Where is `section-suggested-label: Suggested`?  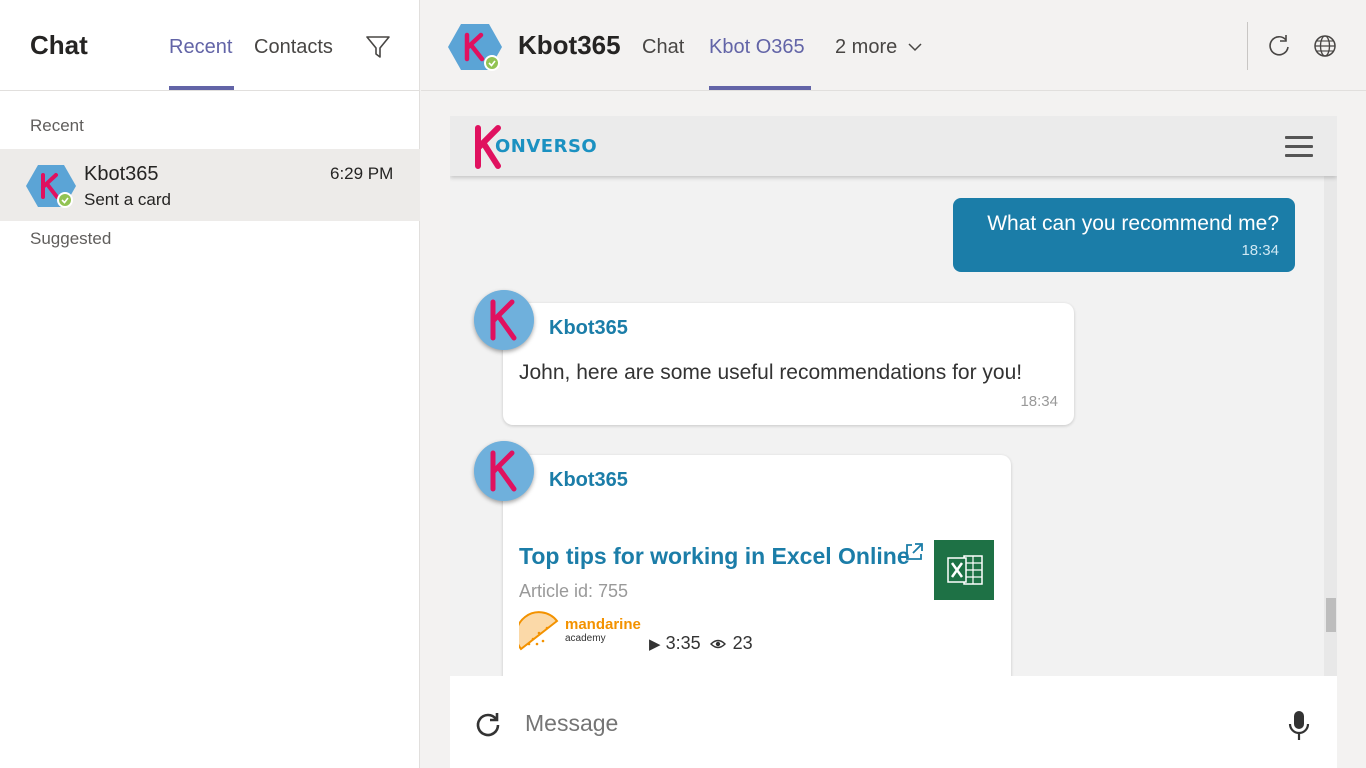 section-suggested-label: Suggested is located at coordinates (71, 238).